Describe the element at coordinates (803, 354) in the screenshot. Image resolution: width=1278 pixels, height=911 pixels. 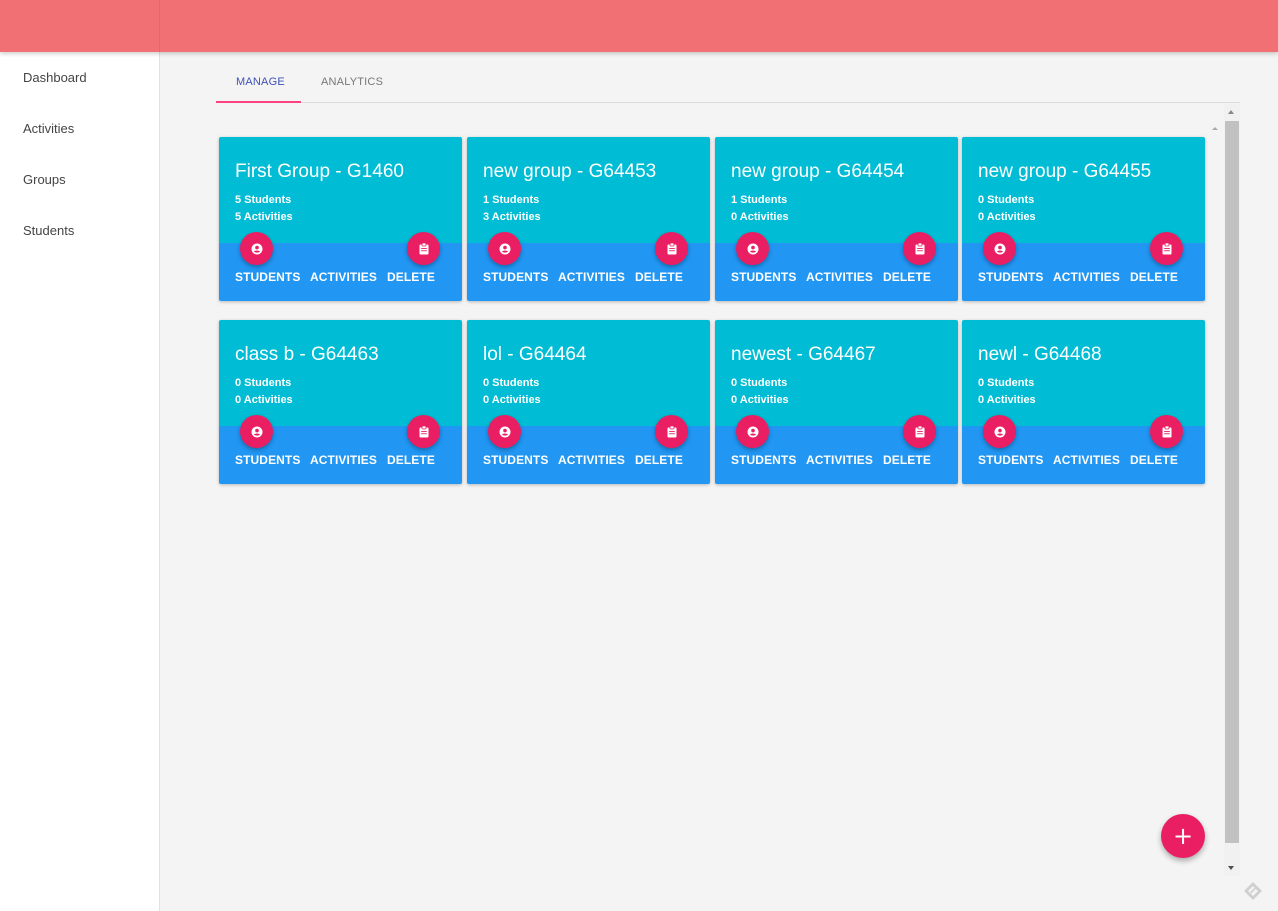
I see `card-title: newest - G64467` at that location.